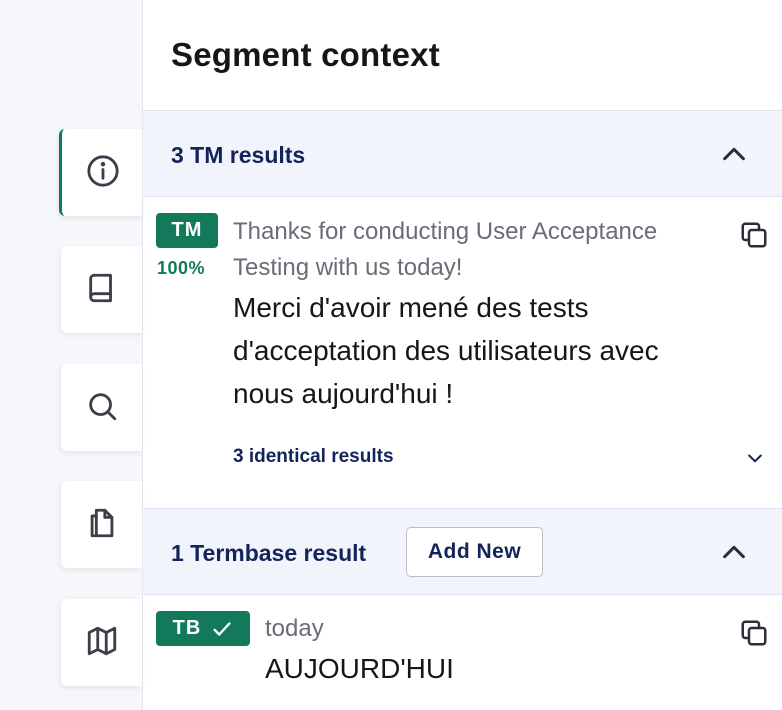 The image size is (782, 710). I want to click on tm-source-line-1: Thanks for conducting User Acceptance, so click(445, 231).